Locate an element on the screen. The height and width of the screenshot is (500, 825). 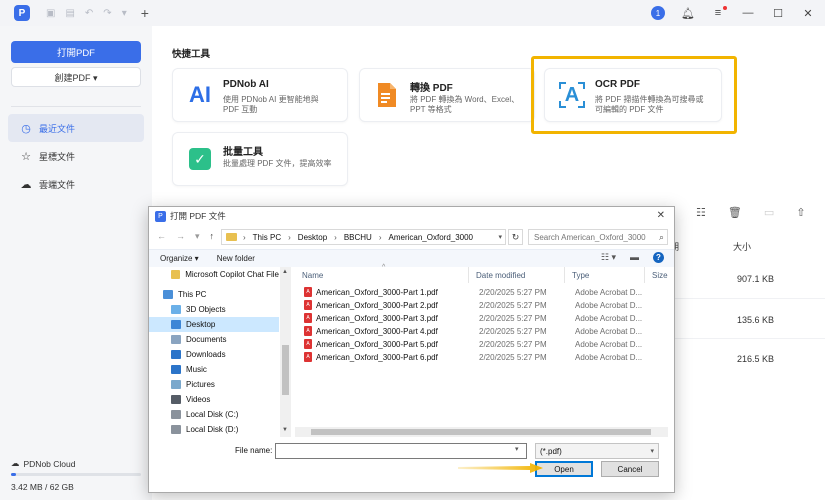
breadcrumb-item: BBCHU is located at coordinates (358, 237).